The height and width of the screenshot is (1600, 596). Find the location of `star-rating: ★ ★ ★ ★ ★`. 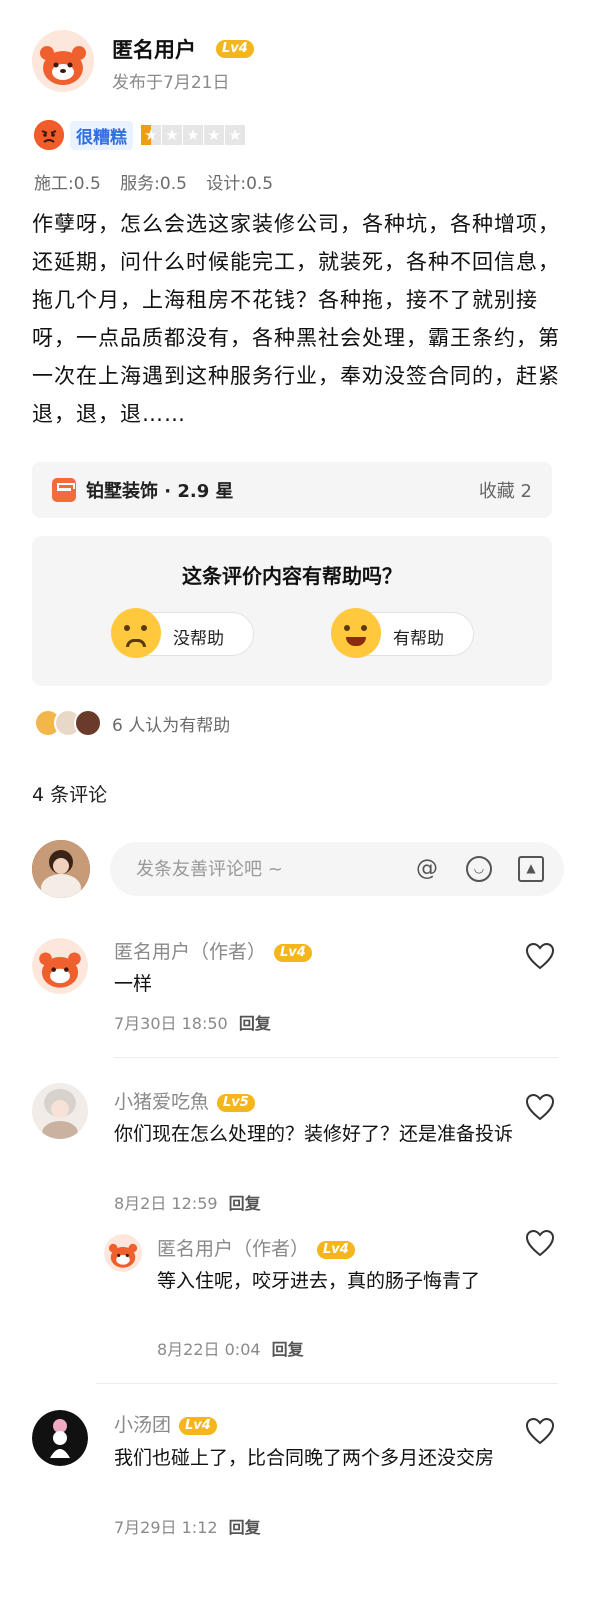

star-rating: ★ ★ ★ ★ ★ is located at coordinates (193, 135).